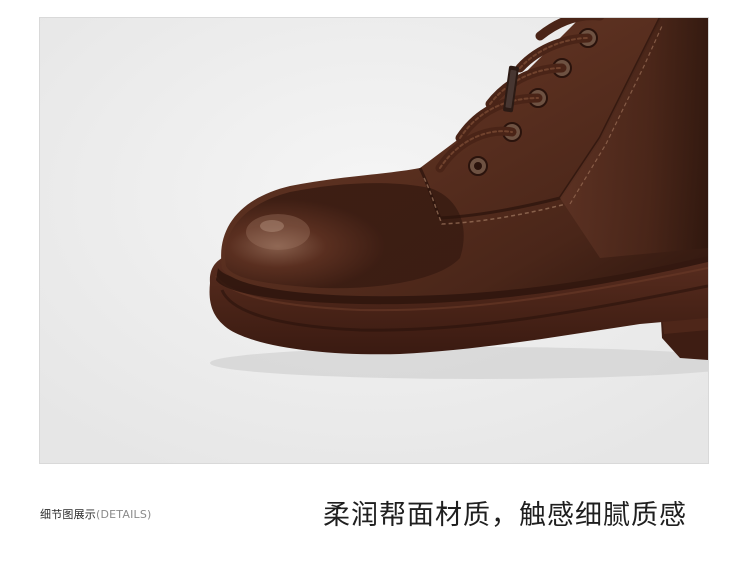 The width and height of the screenshot is (750, 585). I want to click on section-label-en: (DETAILS), so click(124, 514).